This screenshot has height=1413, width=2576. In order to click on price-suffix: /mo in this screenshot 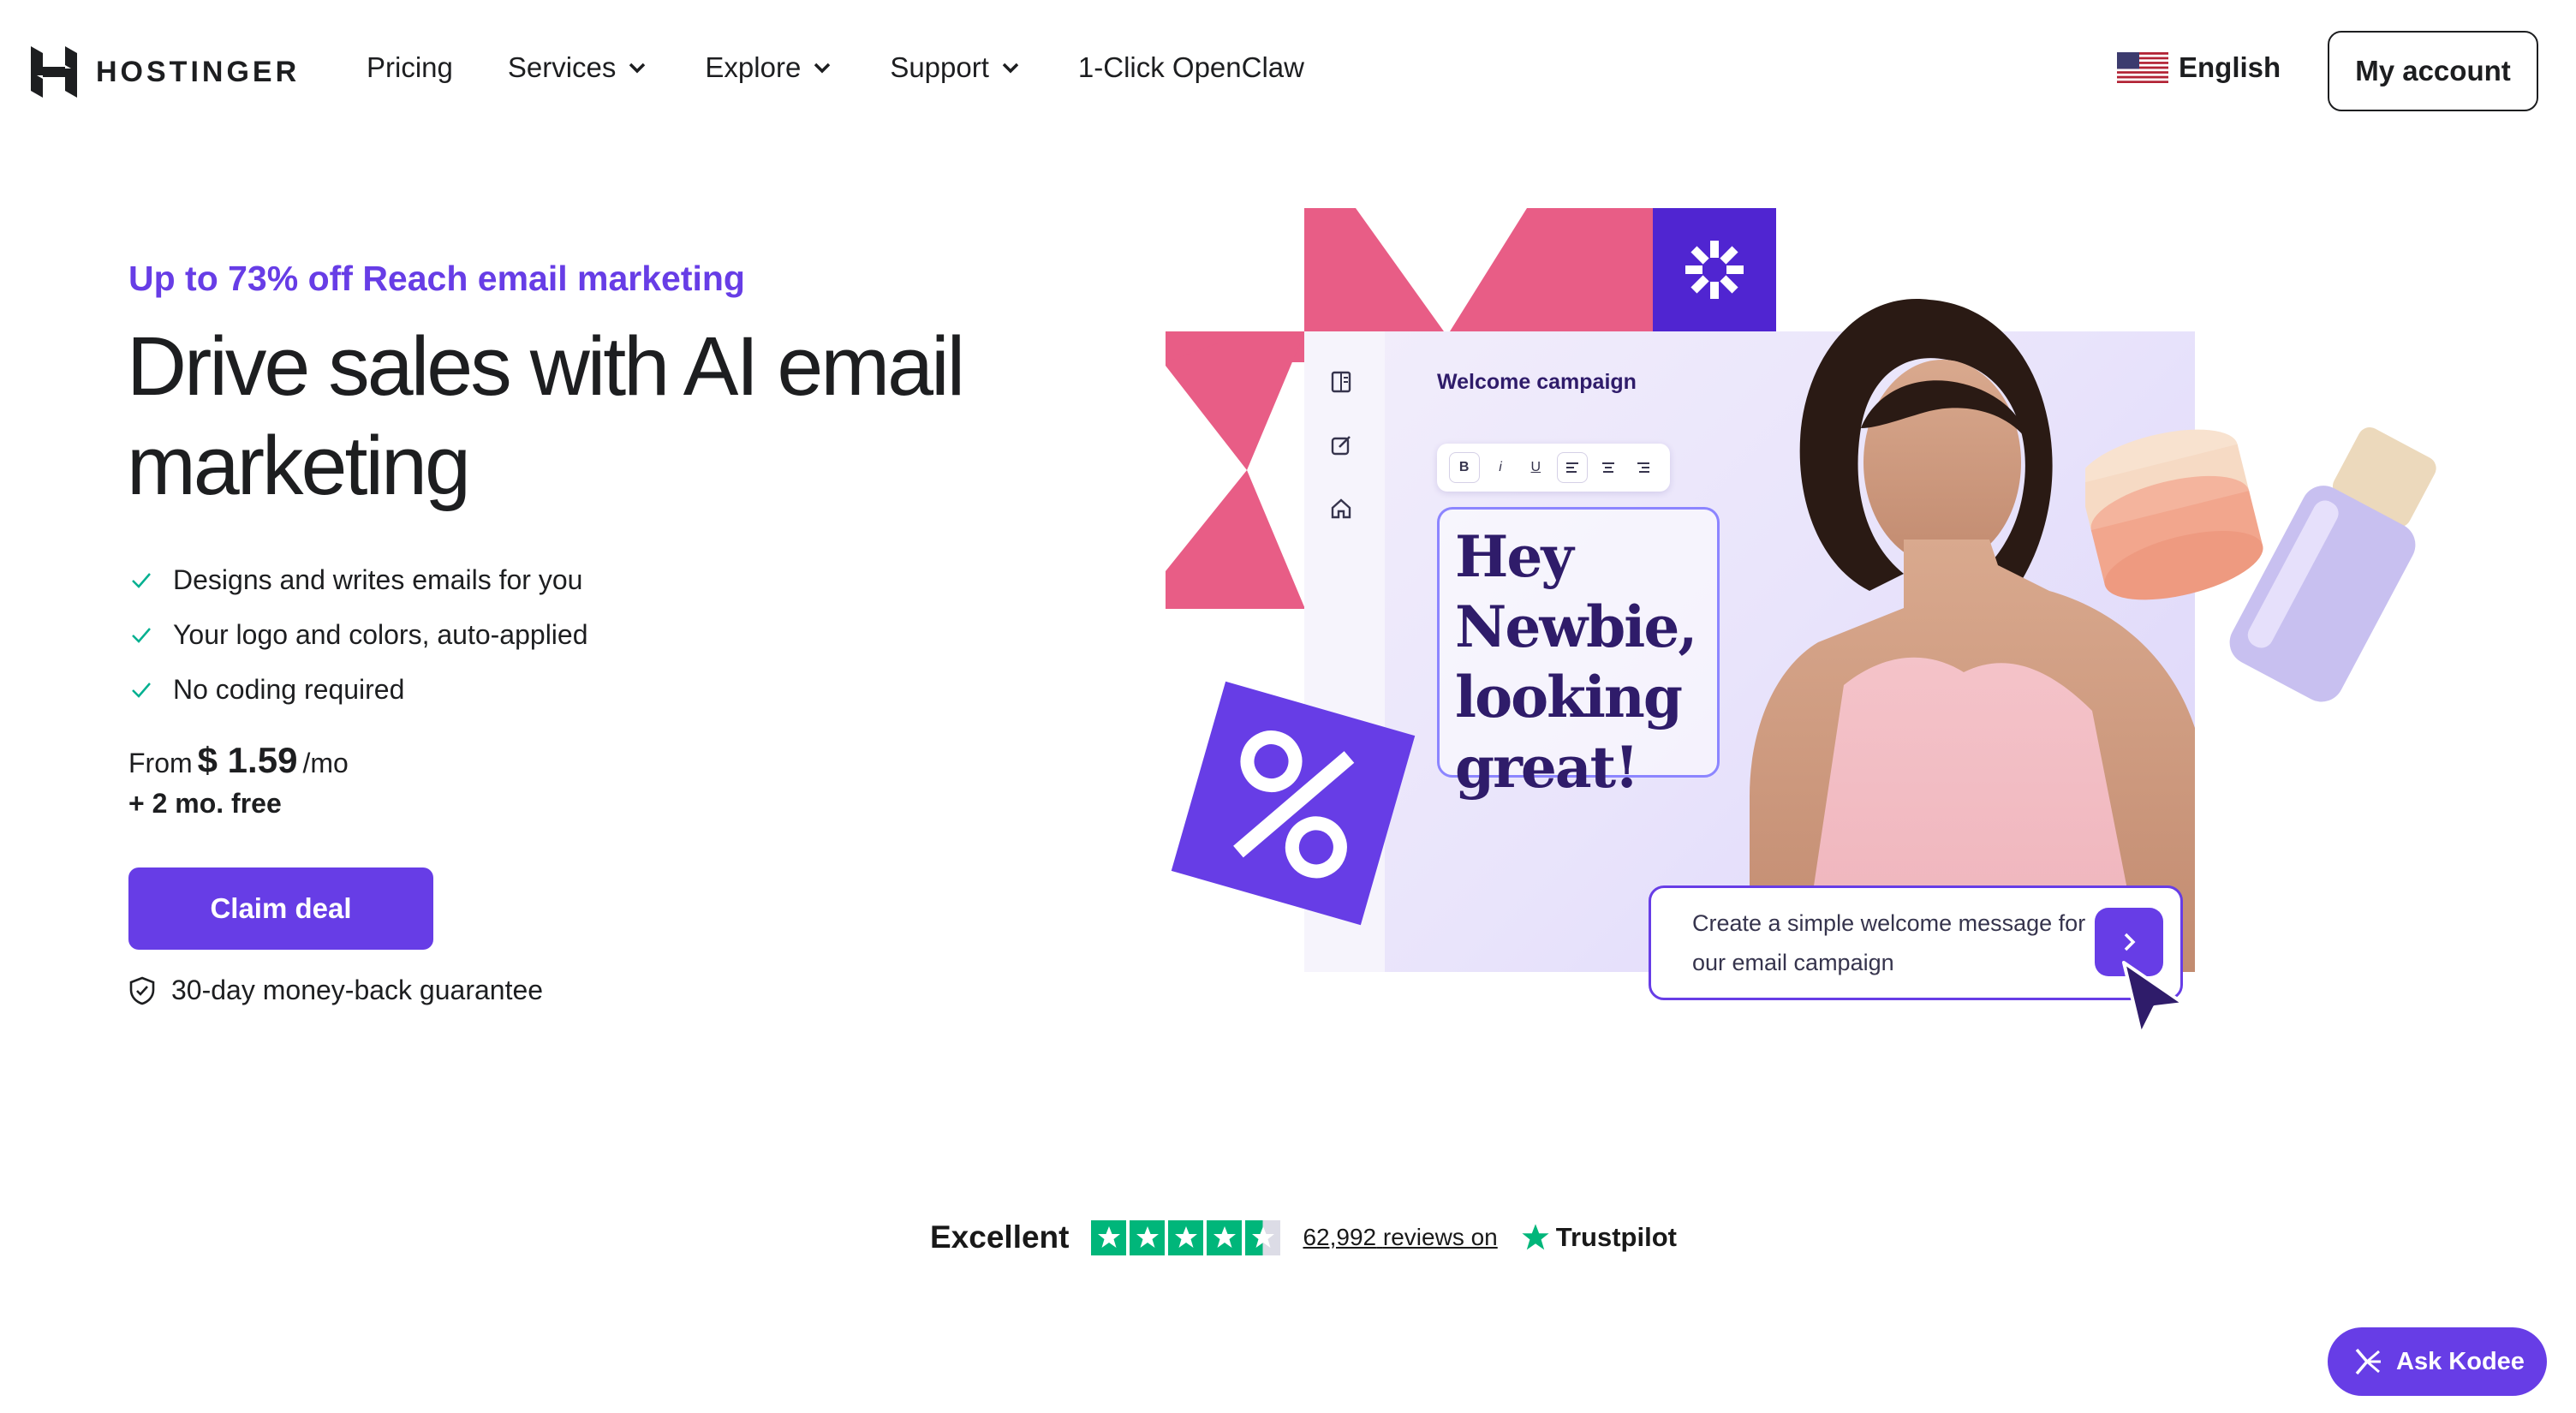, I will do `click(325, 763)`.